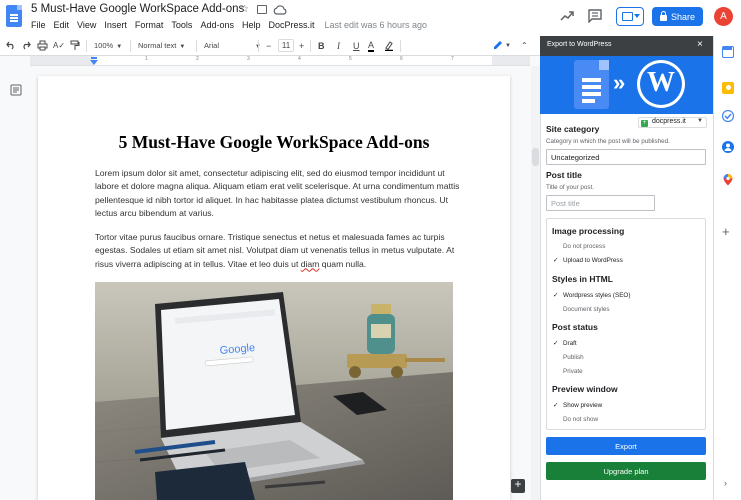 The image size is (741, 500). Describe the element at coordinates (197, 59) in the screenshot. I see `ruler-label: 2` at that location.